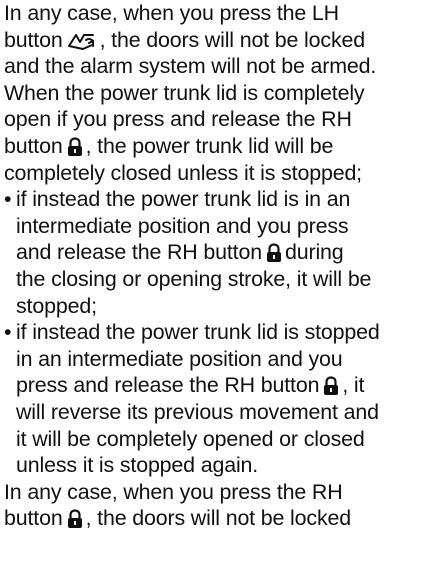 This screenshot has height=584, width=446. What do you see at coordinates (33, 145) in the screenshot?
I see `paragraph2-line3-before: button` at bounding box center [33, 145].